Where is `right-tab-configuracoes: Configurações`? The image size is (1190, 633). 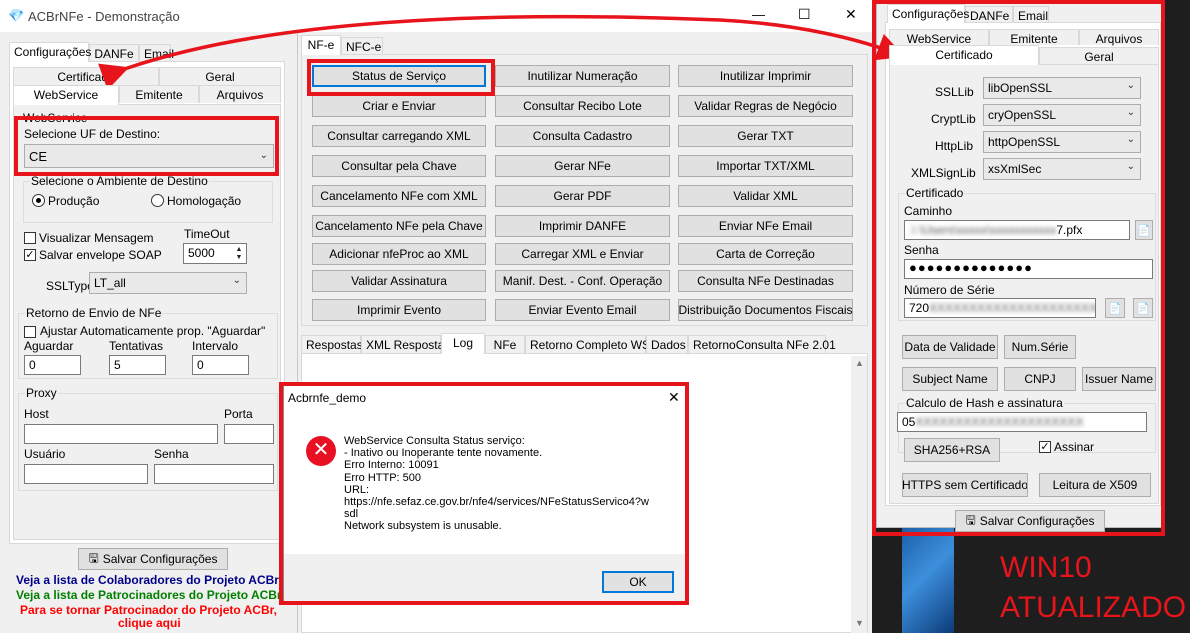 right-tab-configuracoes: Configurações is located at coordinates (928, 13).